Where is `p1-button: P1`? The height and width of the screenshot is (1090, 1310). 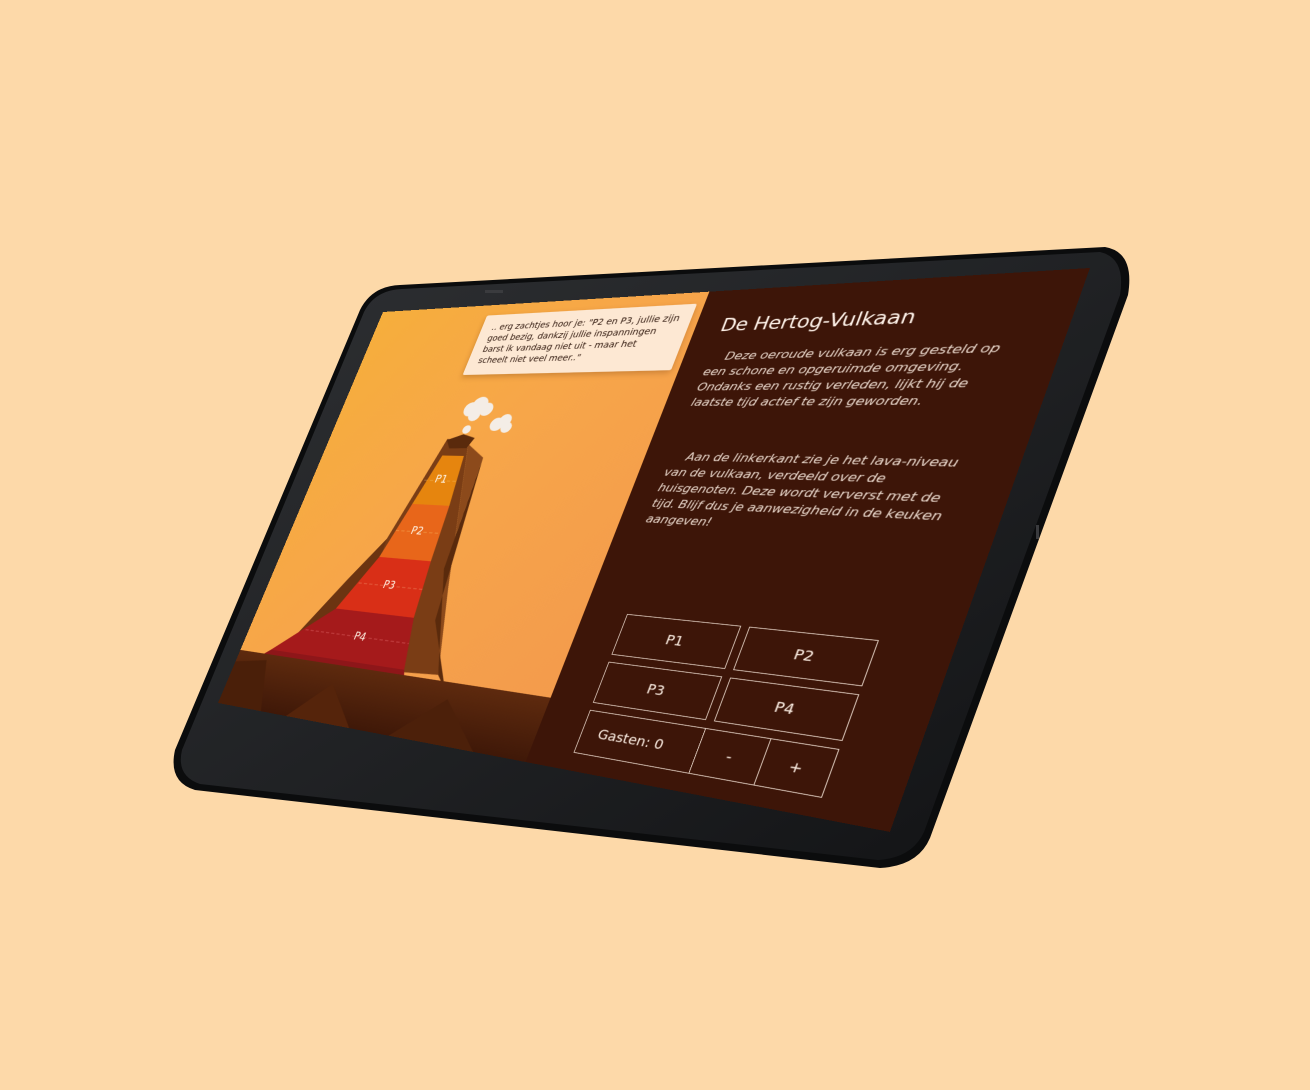
p1-button: P1 is located at coordinates (676, 641).